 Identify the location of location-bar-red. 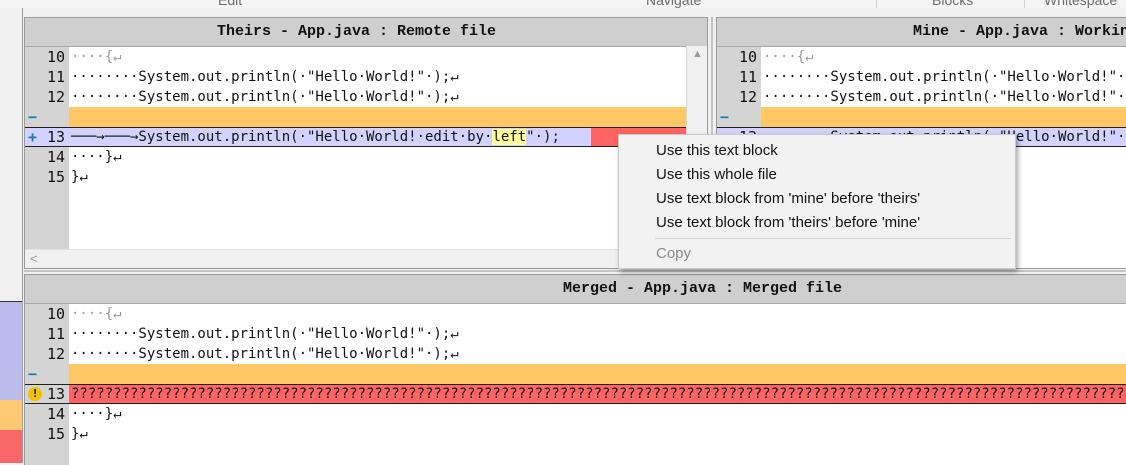
(11, 446).